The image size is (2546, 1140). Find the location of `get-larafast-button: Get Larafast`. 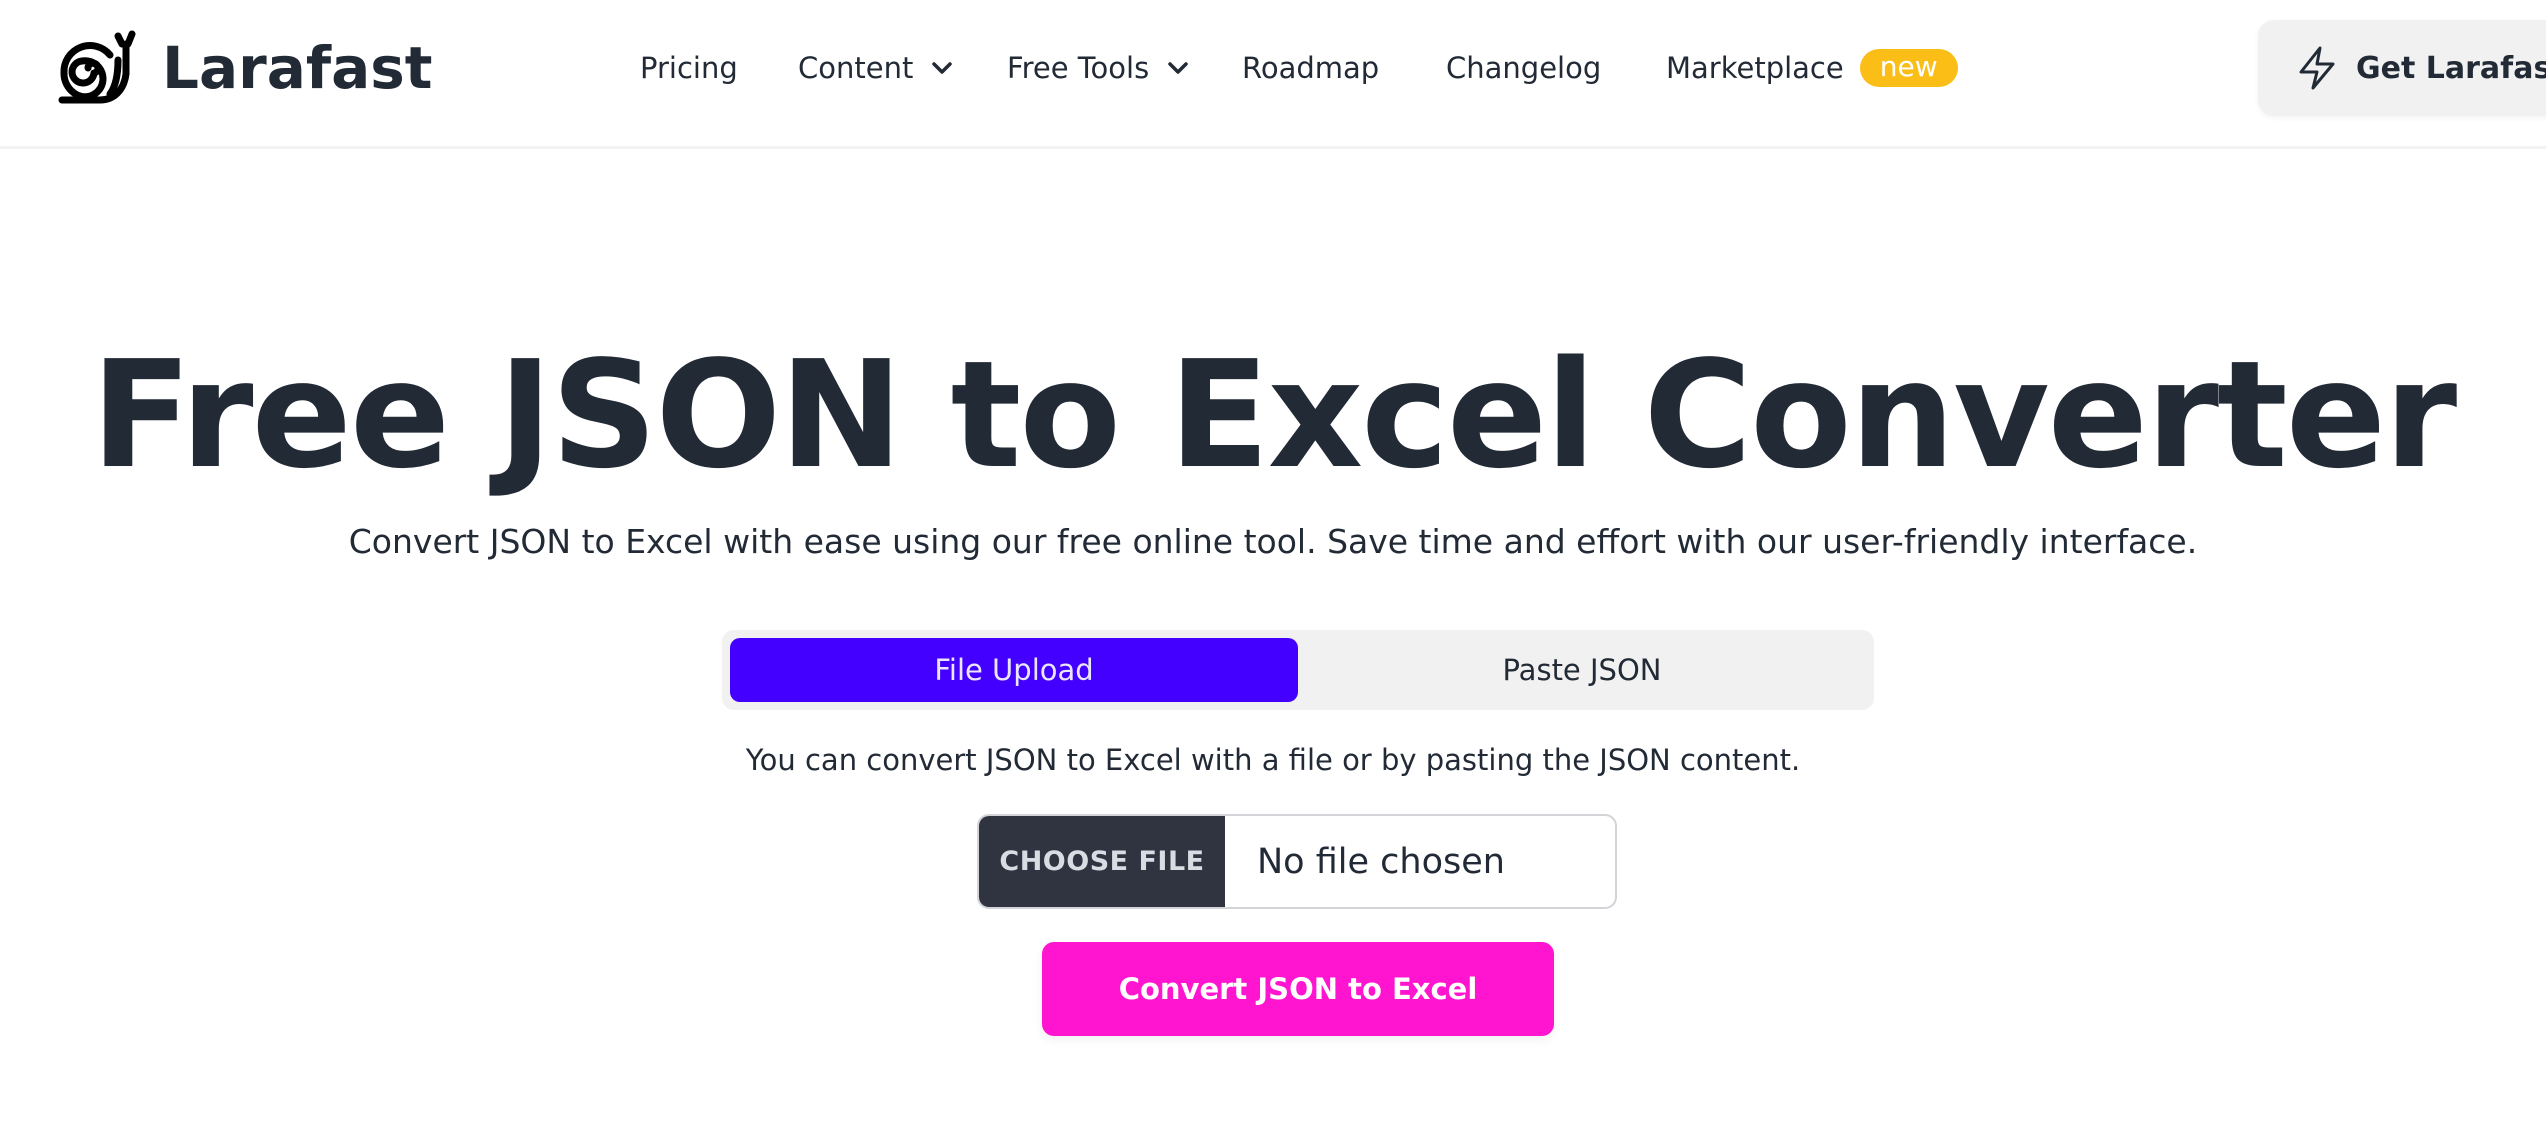

get-larafast-button: Get Larafast is located at coordinates (2402, 68).